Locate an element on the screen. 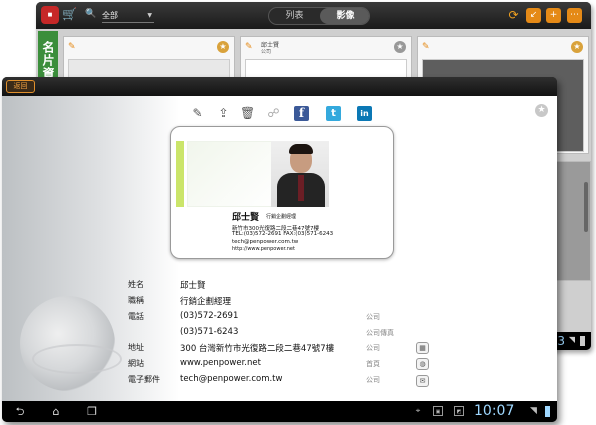 This screenshot has height=425, width=596. linkedin-icon: in is located at coordinates (364, 113).